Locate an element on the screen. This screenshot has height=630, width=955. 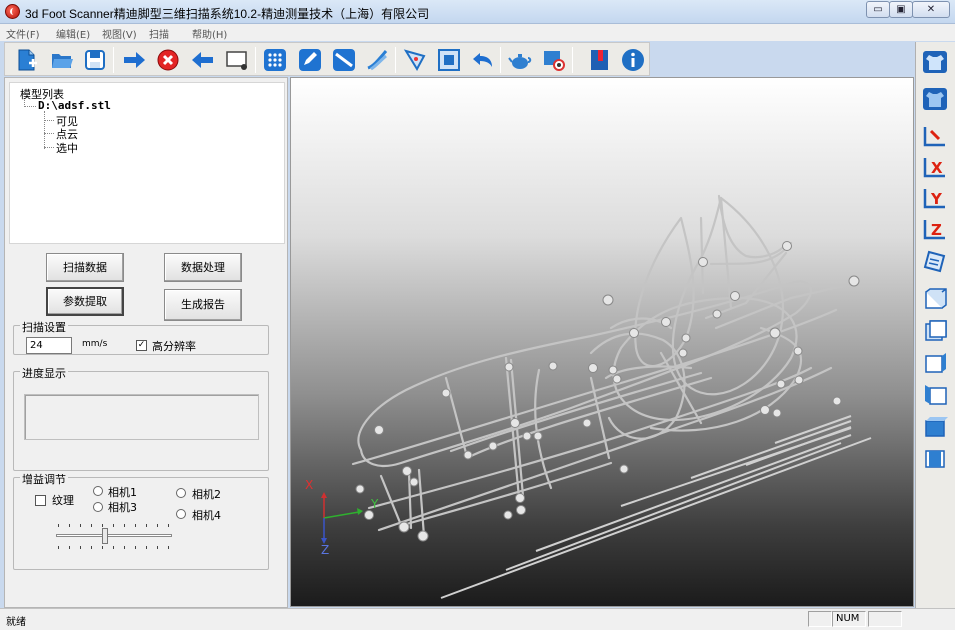
stop-icon is located at coordinates (168, 60).